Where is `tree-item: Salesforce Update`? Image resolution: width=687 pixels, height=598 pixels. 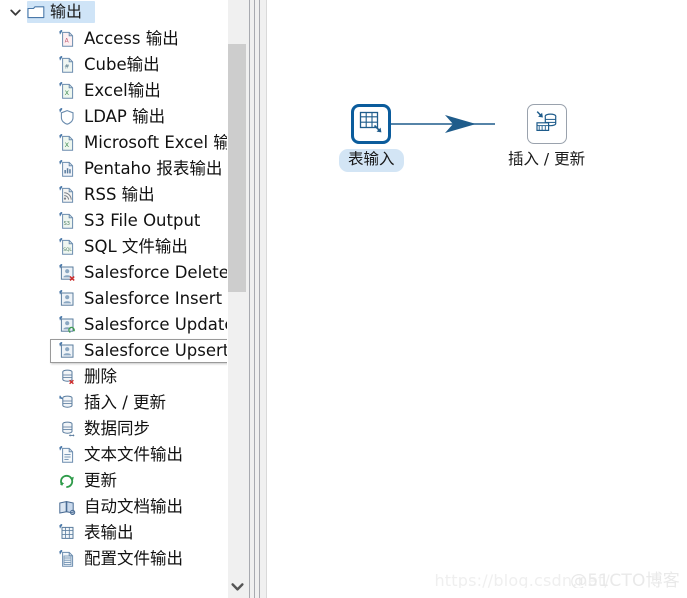 tree-item: Salesforce Update is located at coordinates (113, 325).